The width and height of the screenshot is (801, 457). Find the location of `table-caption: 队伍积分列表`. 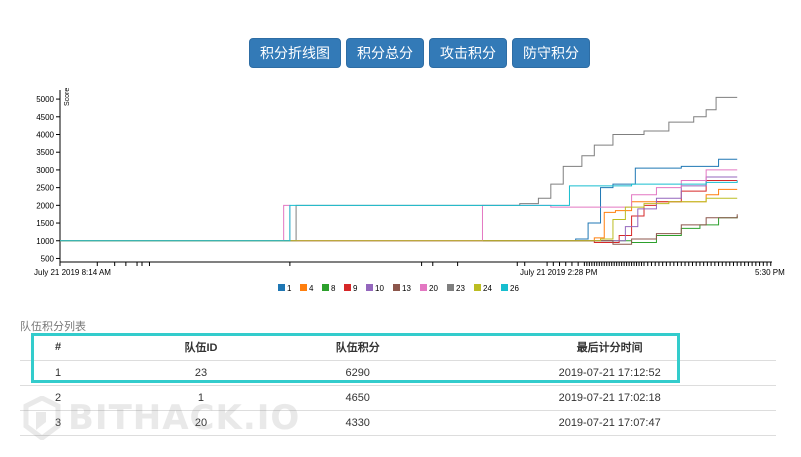

table-caption: 队伍积分列表 is located at coordinates (53, 327).